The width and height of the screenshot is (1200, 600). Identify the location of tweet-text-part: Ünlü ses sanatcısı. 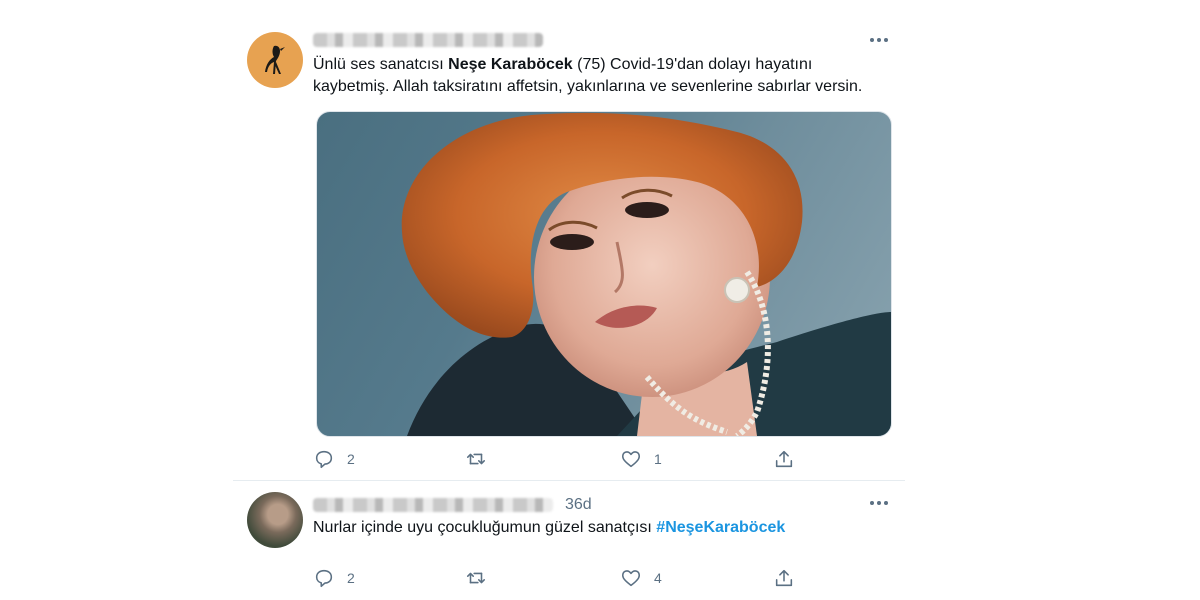
(381, 64).